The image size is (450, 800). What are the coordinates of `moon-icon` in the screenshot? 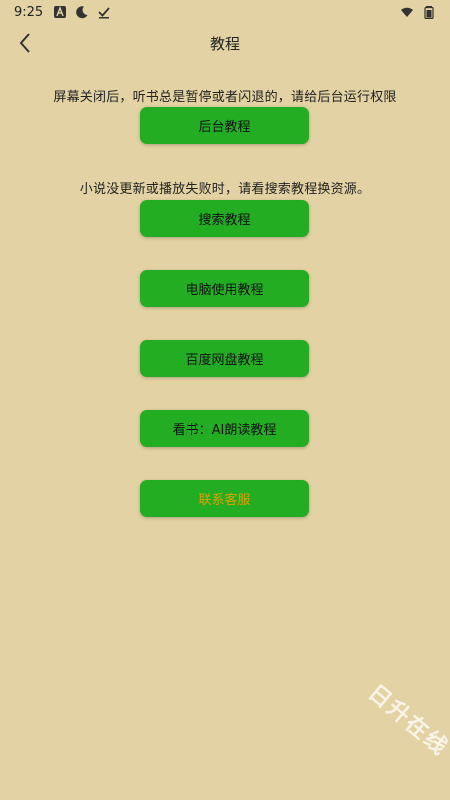 It's located at (82, 12).